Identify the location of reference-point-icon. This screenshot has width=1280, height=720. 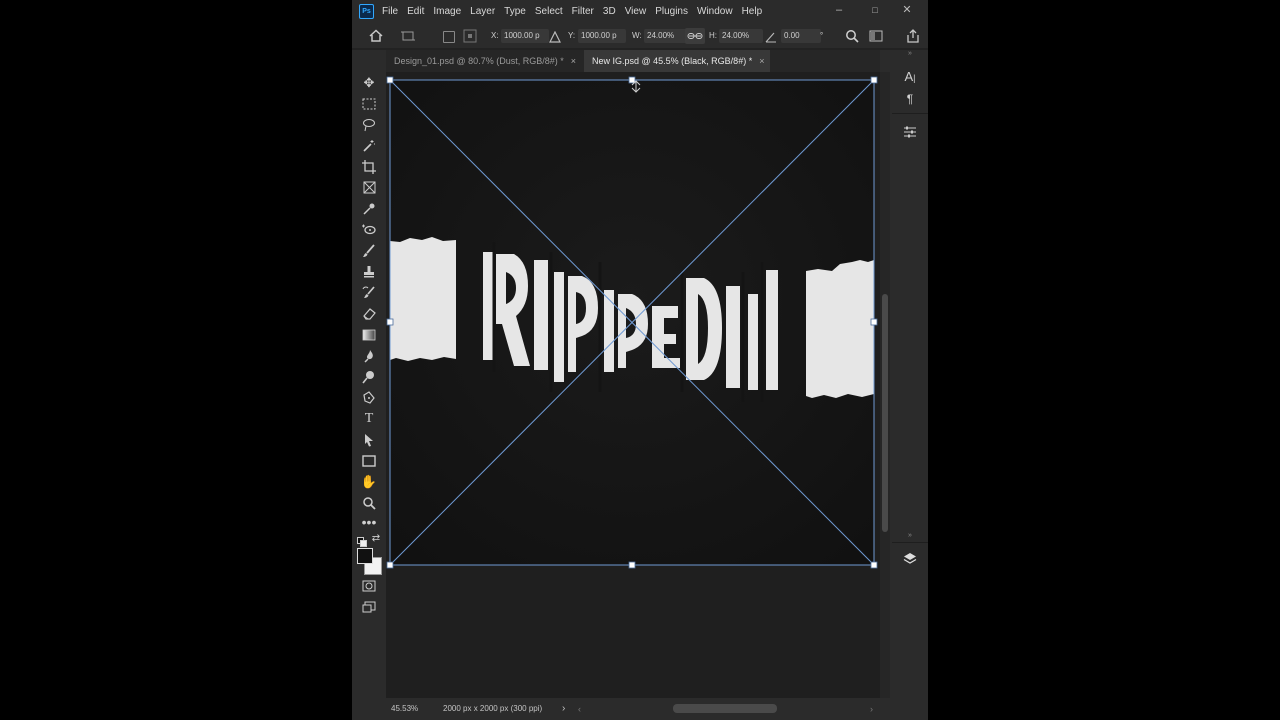
(408, 36).